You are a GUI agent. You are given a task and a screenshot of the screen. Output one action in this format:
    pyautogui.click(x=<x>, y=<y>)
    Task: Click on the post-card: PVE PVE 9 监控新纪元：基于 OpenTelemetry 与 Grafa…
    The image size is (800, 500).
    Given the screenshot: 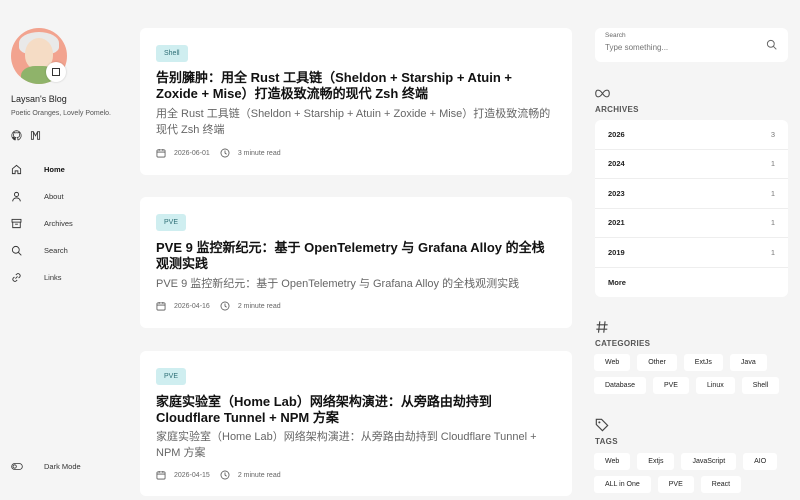 What is the action you would take?
    pyautogui.click(x=356, y=262)
    